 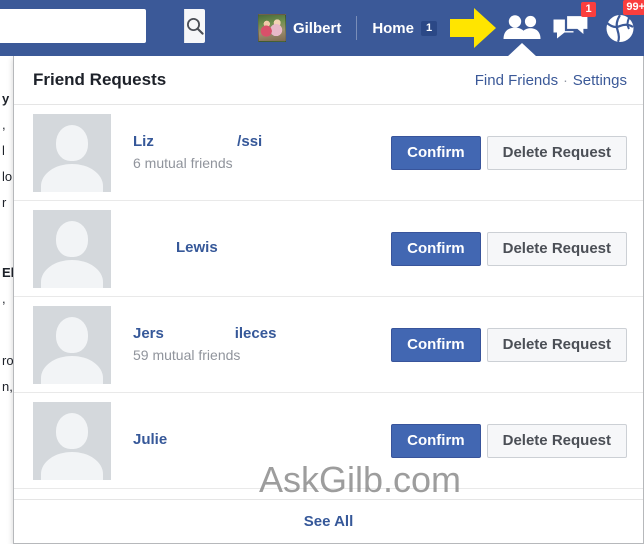 I want to click on friend-request-info: Julie, so click(x=251, y=441).